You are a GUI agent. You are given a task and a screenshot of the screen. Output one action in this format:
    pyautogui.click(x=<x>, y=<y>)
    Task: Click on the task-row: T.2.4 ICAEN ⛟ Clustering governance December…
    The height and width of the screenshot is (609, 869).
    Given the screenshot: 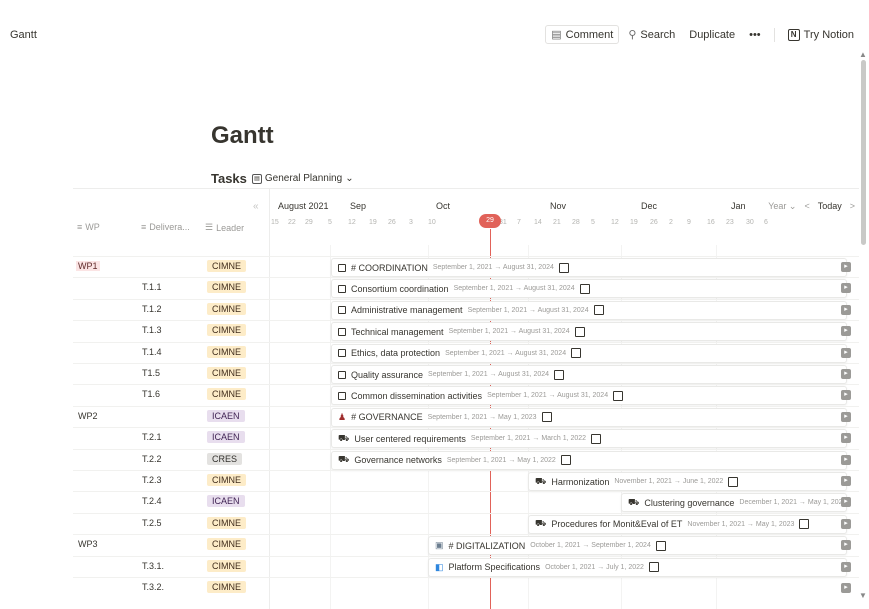 What is the action you would take?
    pyautogui.click(x=466, y=502)
    